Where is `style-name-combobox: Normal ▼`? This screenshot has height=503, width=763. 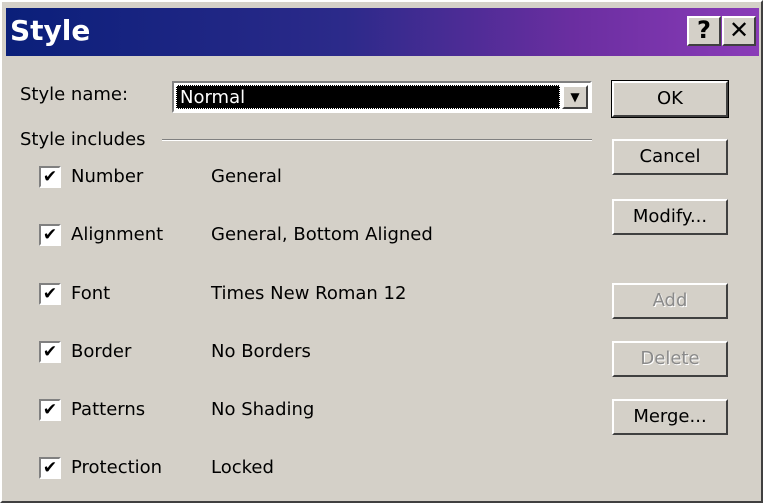 style-name-combobox: Normal ▼ is located at coordinates (382, 97).